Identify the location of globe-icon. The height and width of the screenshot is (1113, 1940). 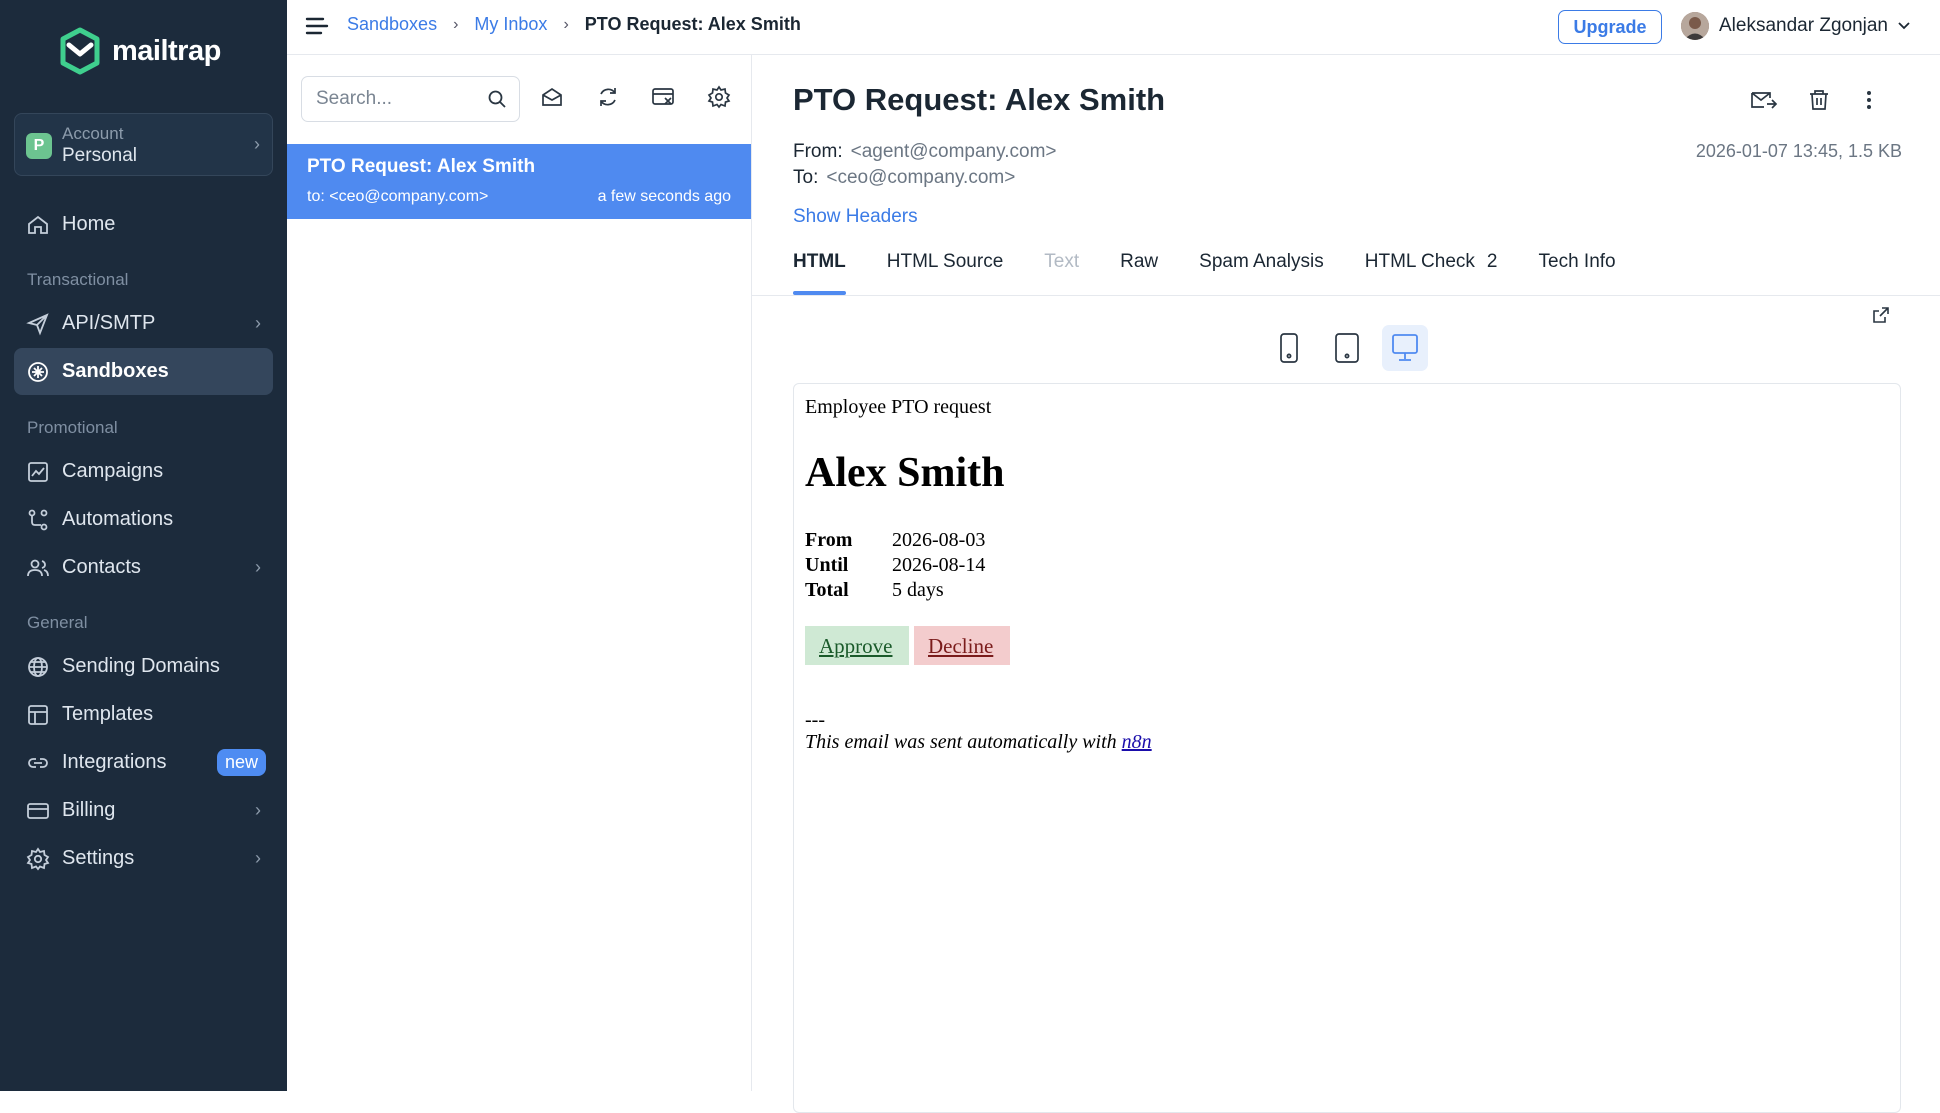
(38, 666).